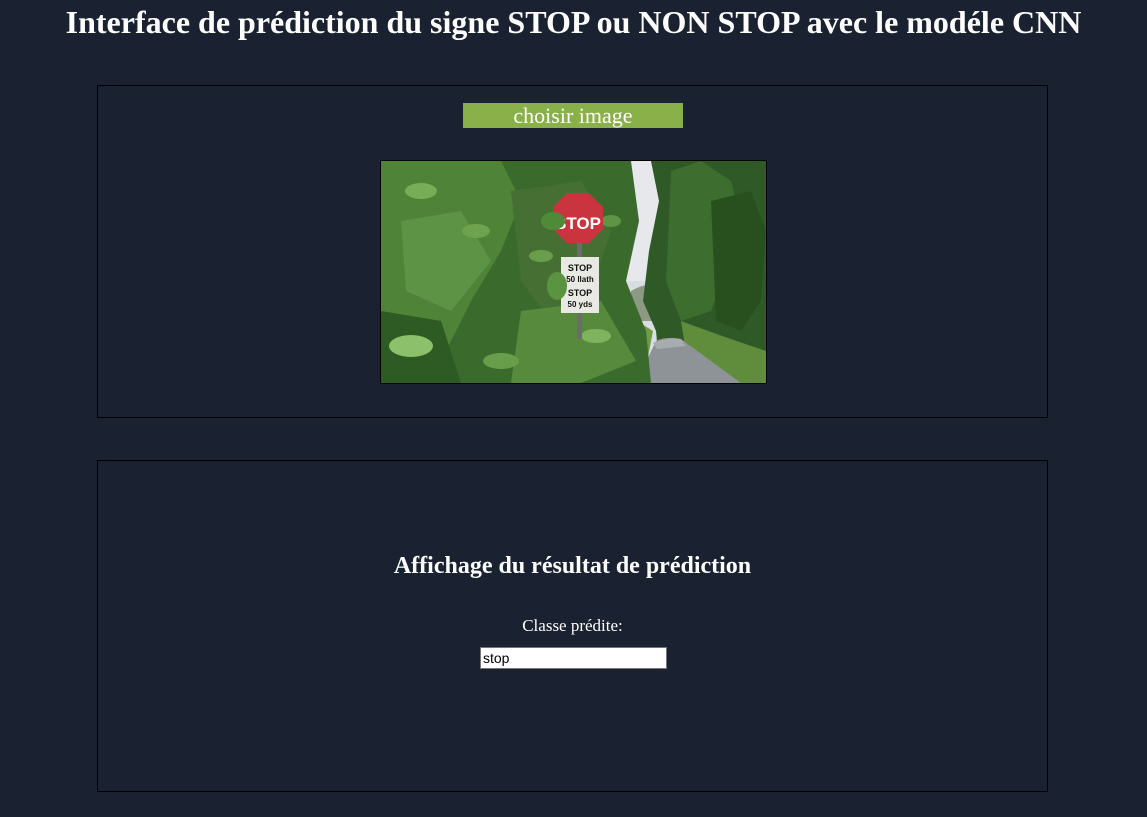 The image size is (1147, 817). What do you see at coordinates (573, 115) in the screenshot?
I see `choose-image-button: choisir image` at bounding box center [573, 115].